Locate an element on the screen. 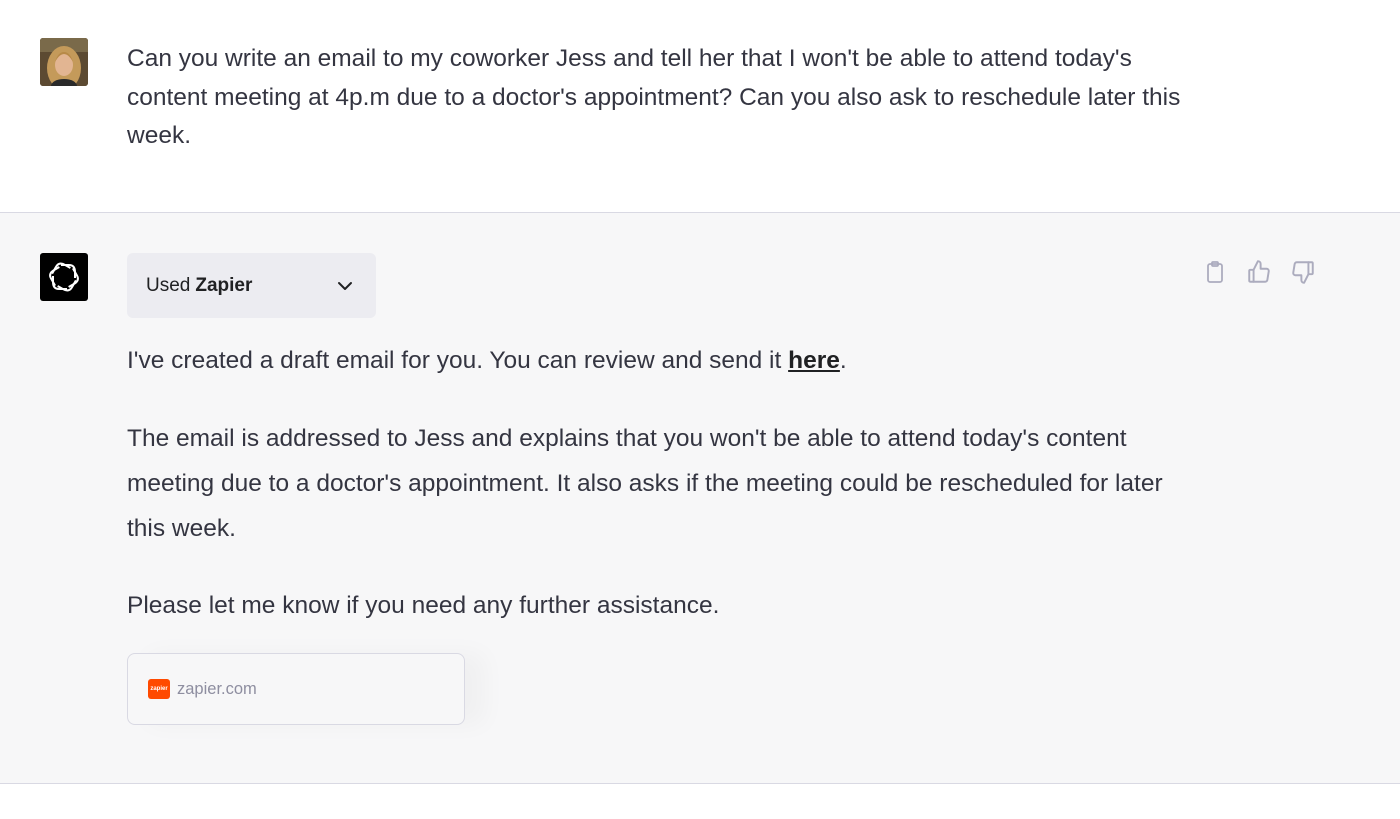 Image resolution: width=1400 pixels, height=819 pixels. source-domain: zapier.com is located at coordinates (217, 688).